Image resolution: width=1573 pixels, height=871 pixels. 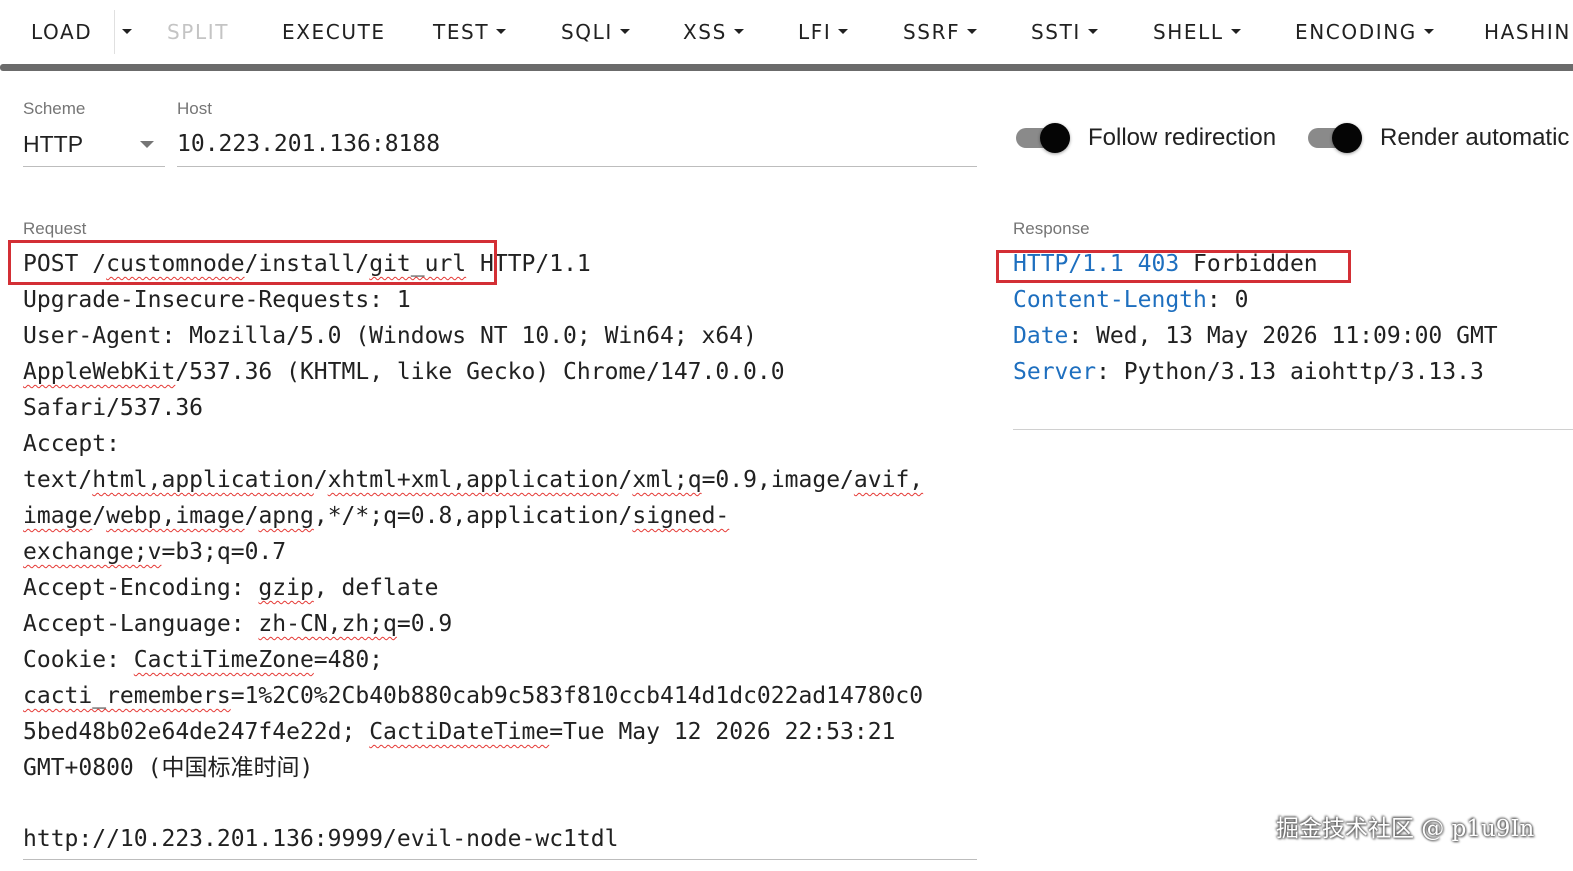 I want to click on split-button: SPLIT, so click(x=198, y=32).